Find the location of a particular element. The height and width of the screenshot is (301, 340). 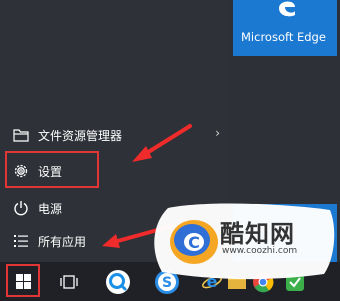

task-view-button is located at coordinates (69, 281).